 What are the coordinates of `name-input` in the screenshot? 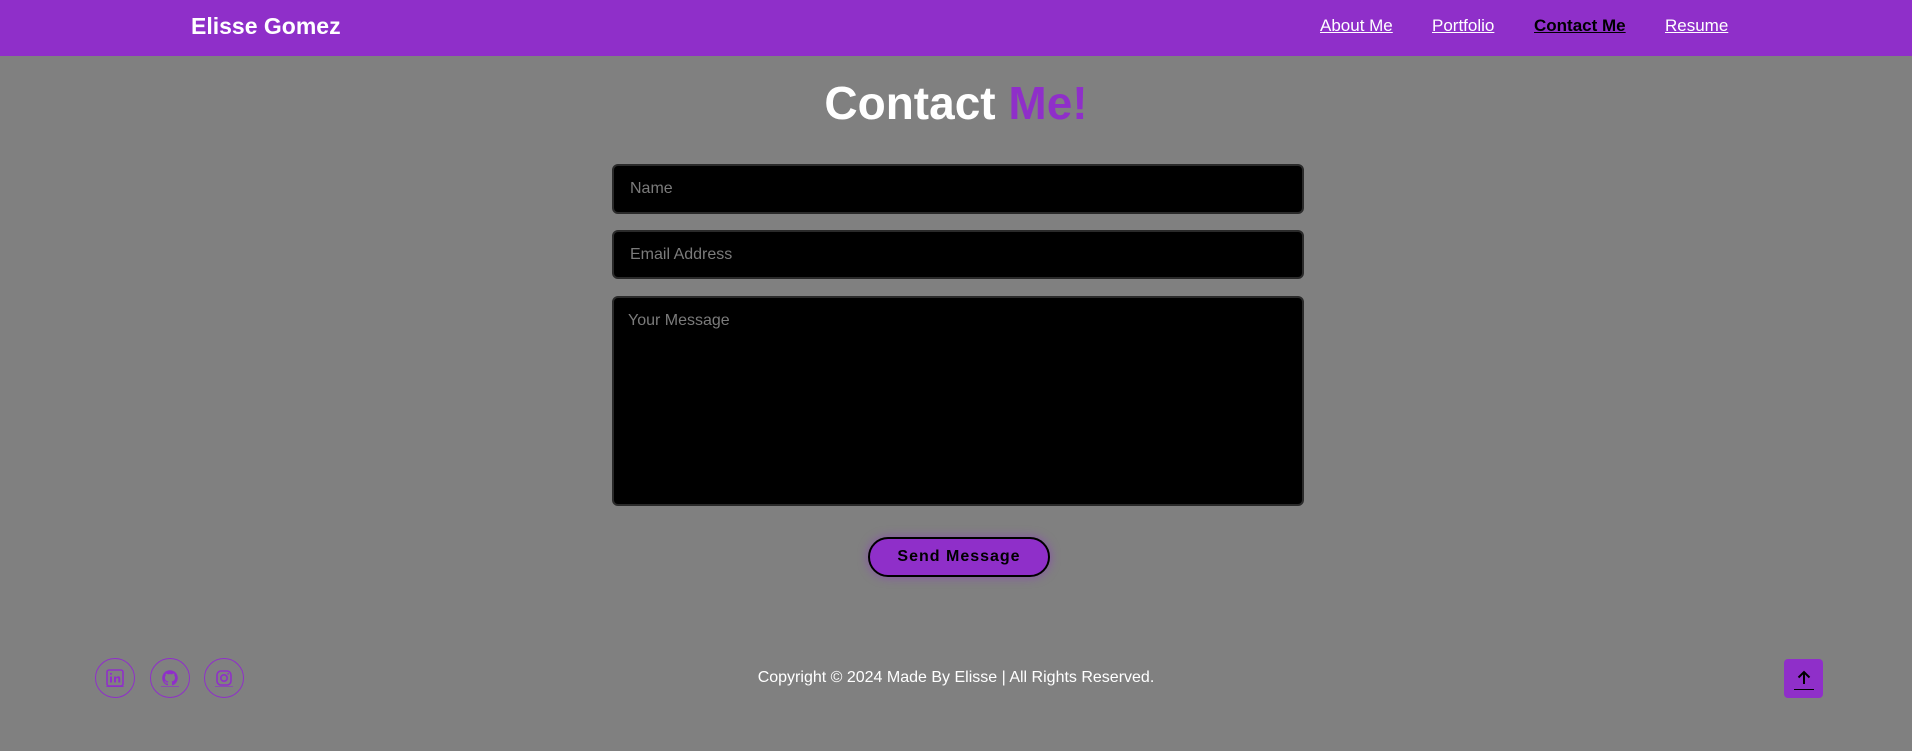 It's located at (958, 189).